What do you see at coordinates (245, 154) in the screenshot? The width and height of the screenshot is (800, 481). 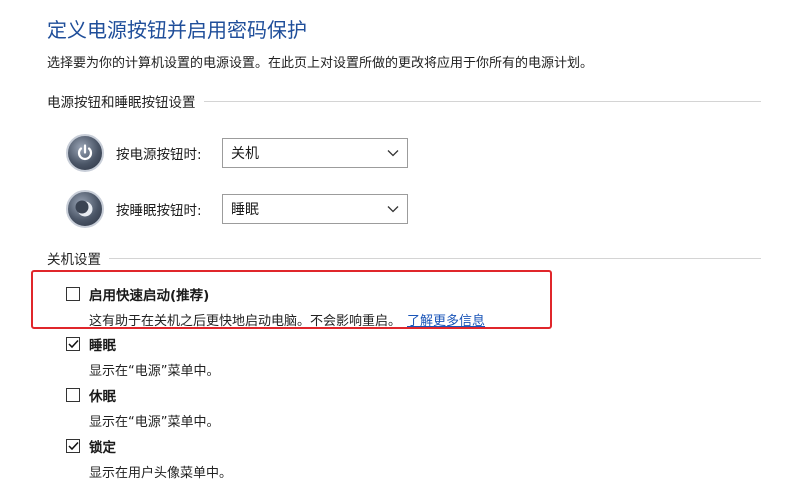 I see `power-button-action-value: 关机` at bounding box center [245, 154].